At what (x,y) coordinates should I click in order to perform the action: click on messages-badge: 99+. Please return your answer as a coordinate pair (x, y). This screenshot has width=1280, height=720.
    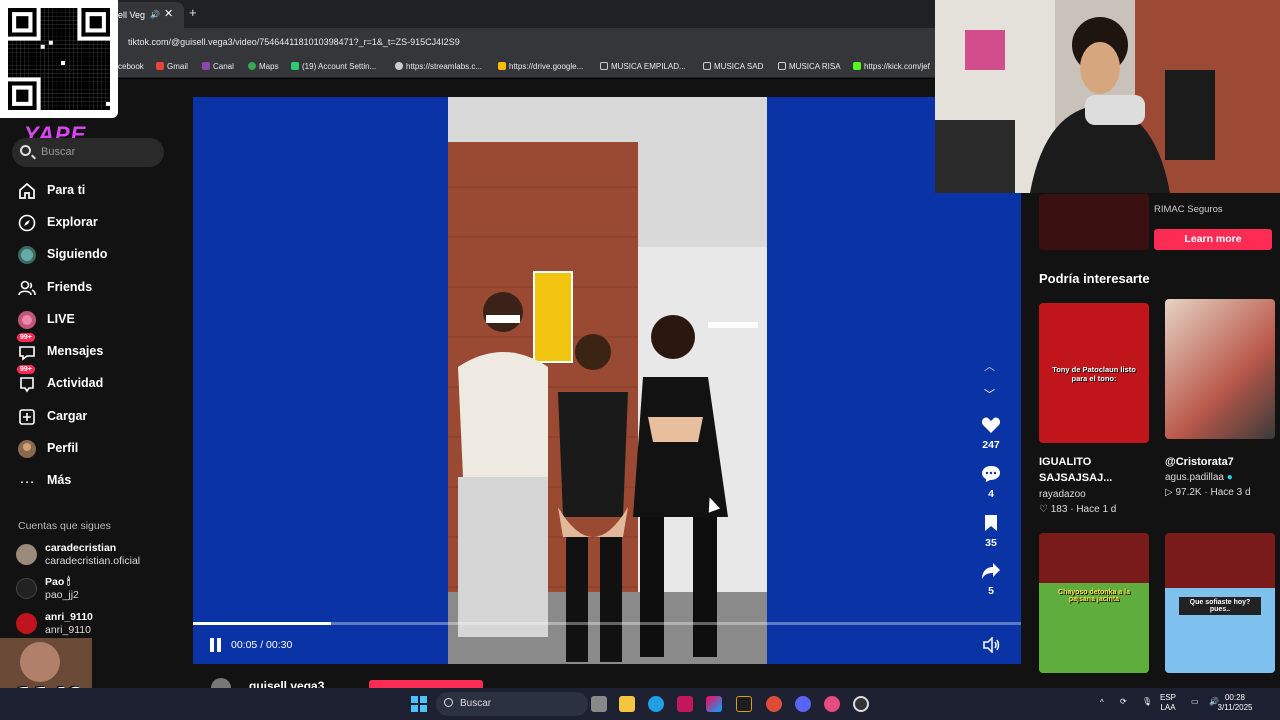
    Looking at the image, I should click on (26, 337).